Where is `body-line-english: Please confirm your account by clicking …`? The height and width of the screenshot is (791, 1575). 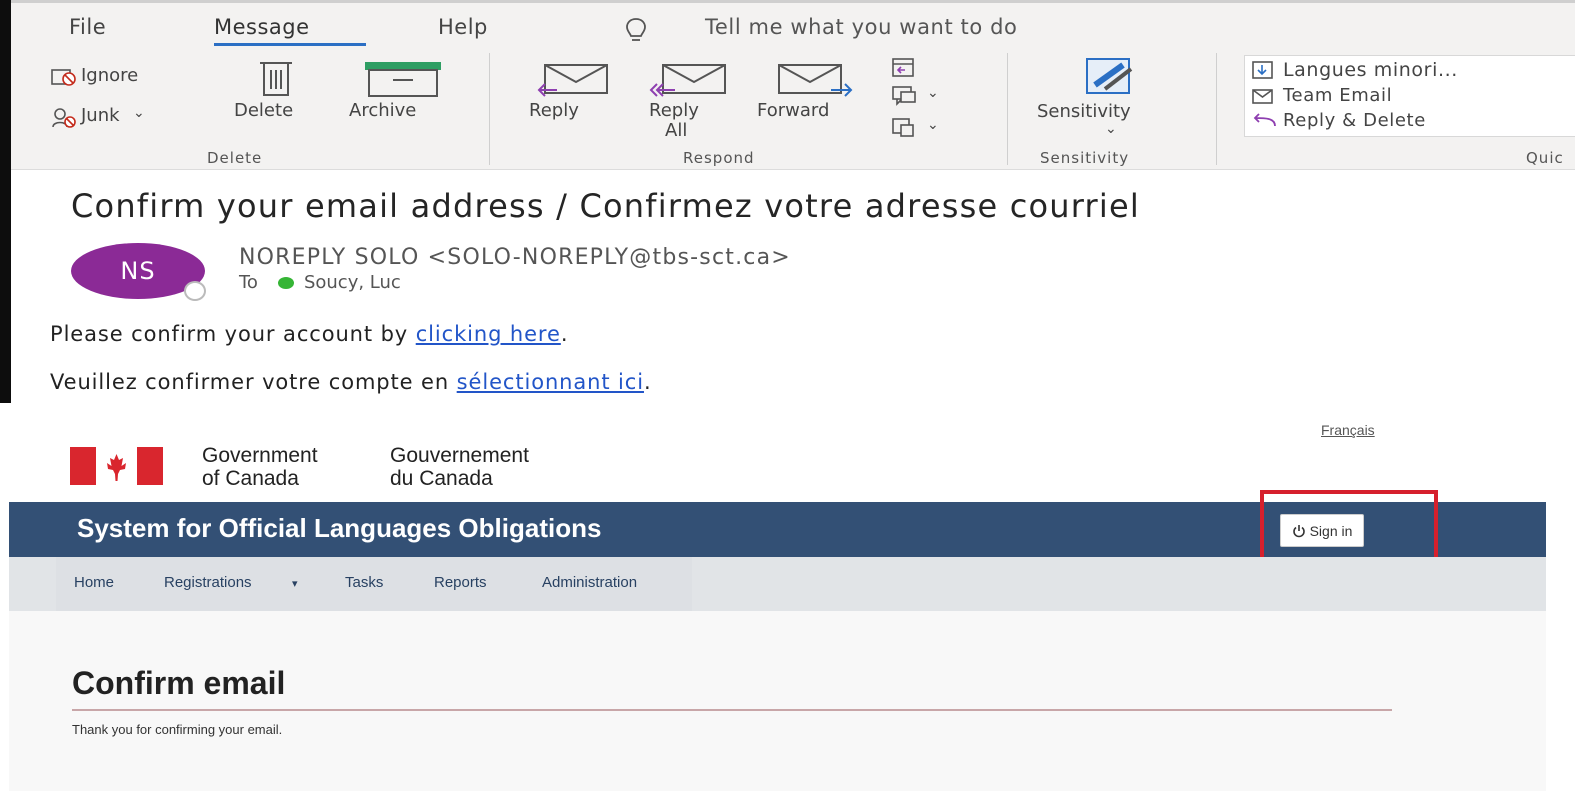 body-line-english: Please confirm your account by clicking … is located at coordinates (309, 334).